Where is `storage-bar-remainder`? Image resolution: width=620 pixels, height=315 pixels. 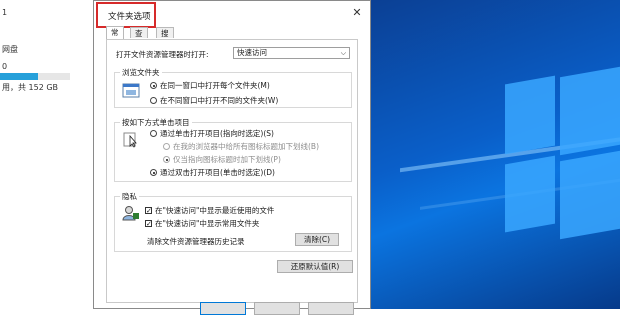
storage-bar-remainder is located at coordinates (54, 76).